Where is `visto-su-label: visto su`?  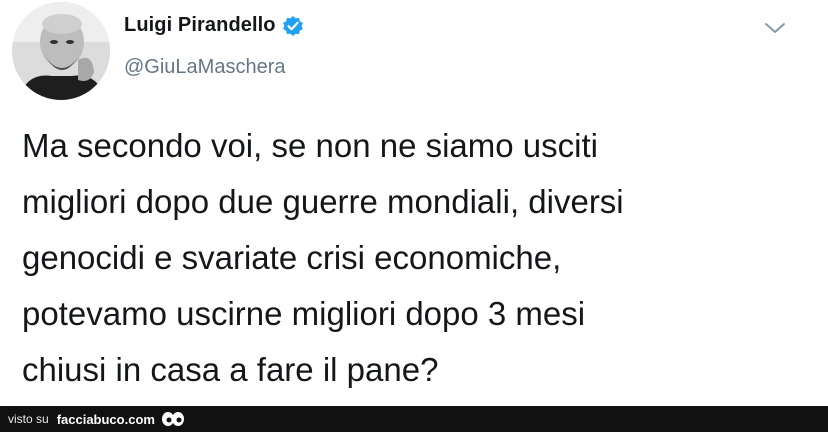
visto-su-label: visto su is located at coordinates (28, 419).